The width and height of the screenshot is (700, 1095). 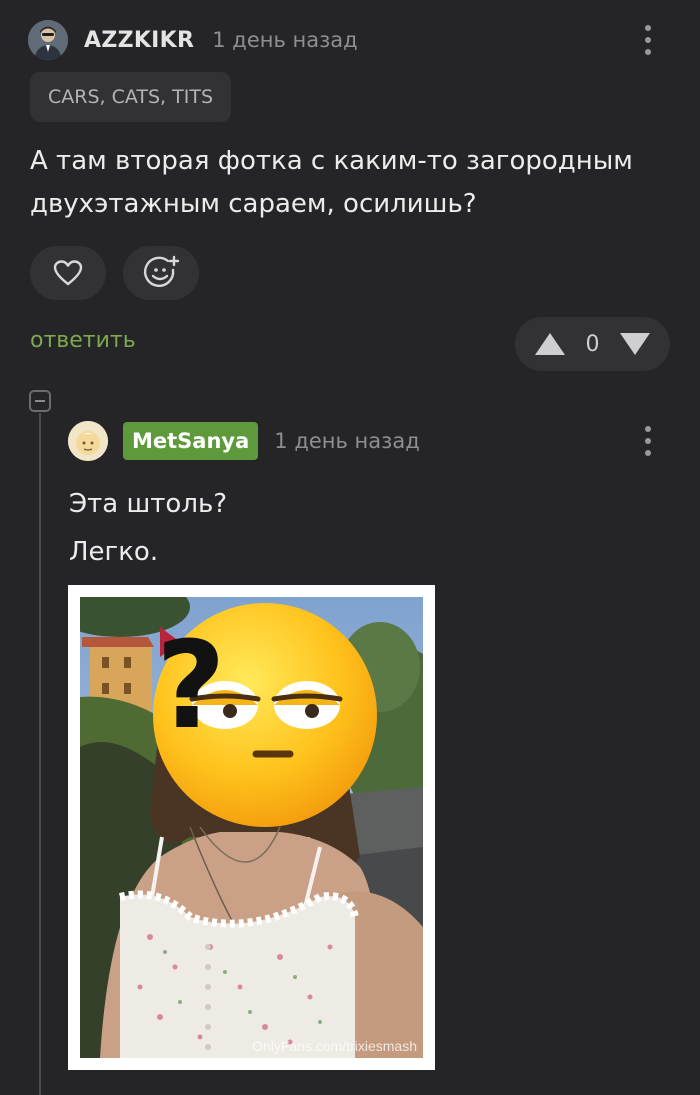 What do you see at coordinates (114, 552) in the screenshot?
I see `reply-text-line: Легко.` at bounding box center [114, 552].